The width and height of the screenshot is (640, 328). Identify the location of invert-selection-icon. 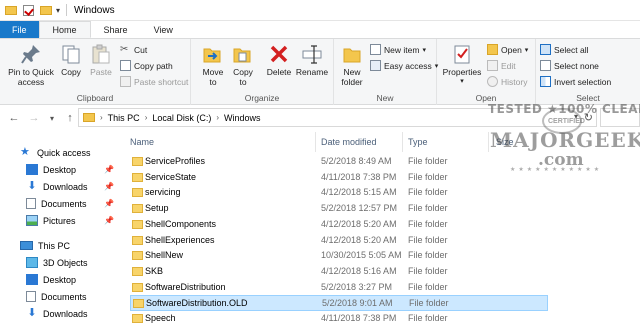
(545, 81).